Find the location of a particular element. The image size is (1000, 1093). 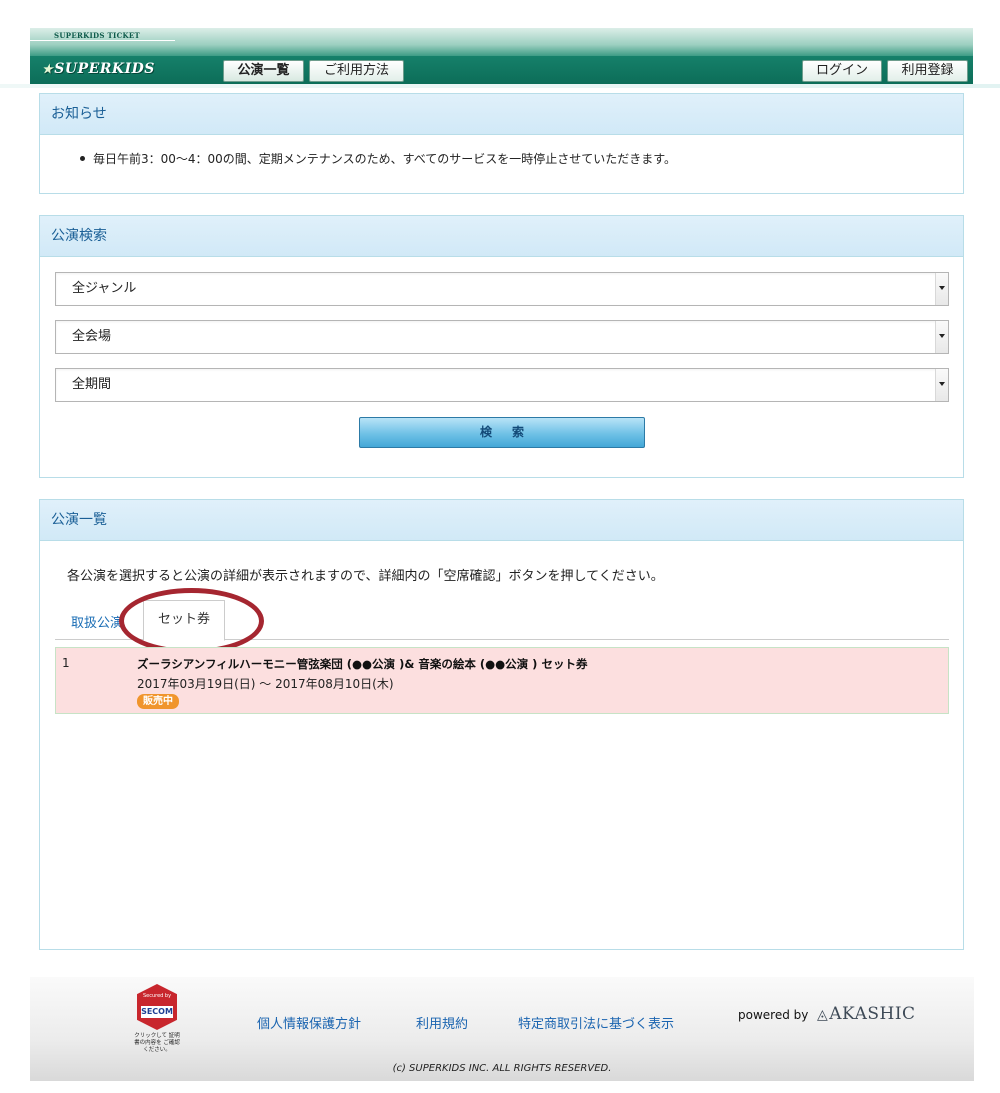

venue-select-value: 全会場 is located at coordinates (92, 336).